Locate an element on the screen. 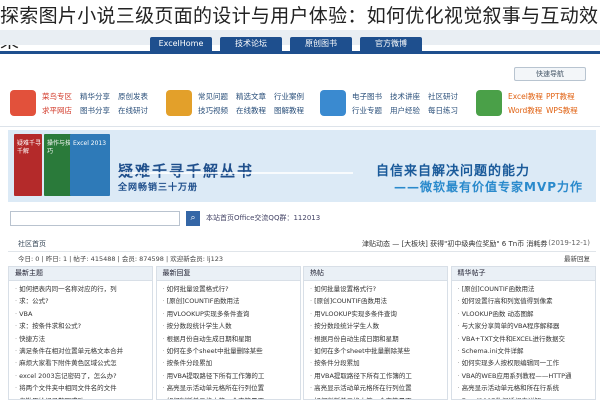  menu-item: 在线教程 is located at coordinates (251, 111).